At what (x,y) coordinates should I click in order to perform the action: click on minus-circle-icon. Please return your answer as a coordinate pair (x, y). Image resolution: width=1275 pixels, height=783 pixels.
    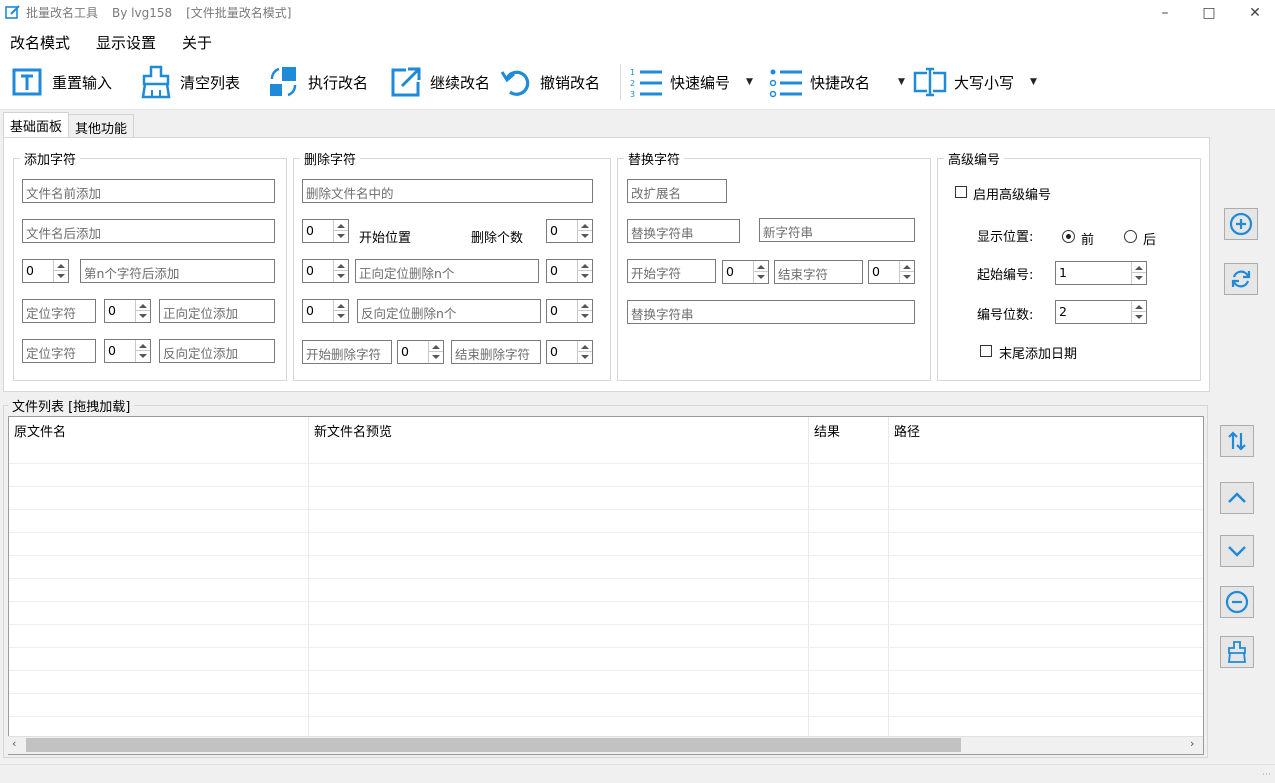
    Looking at the image, I should click on (1237, 602).